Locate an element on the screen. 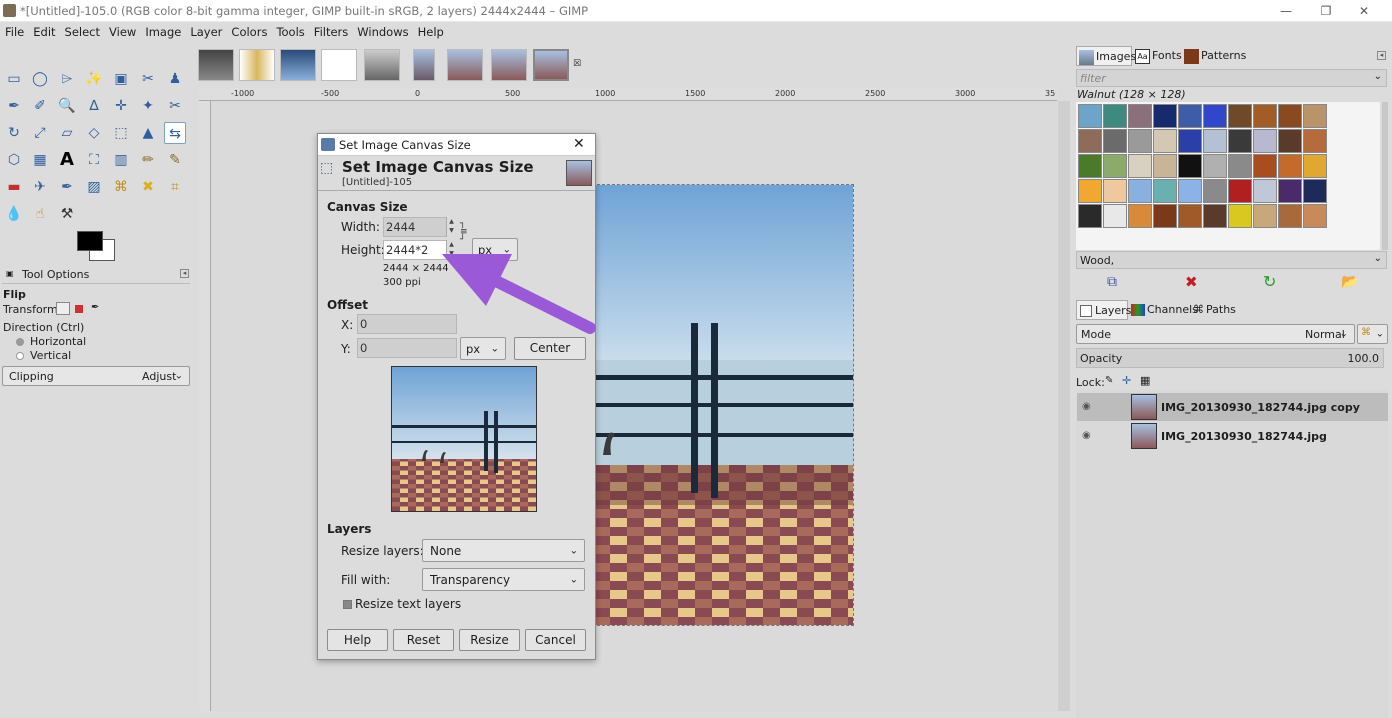 Image resolution: width=1392 pixels, height=718 pixels. perspective-icon: ◇ is located at coordinates (94, 133).